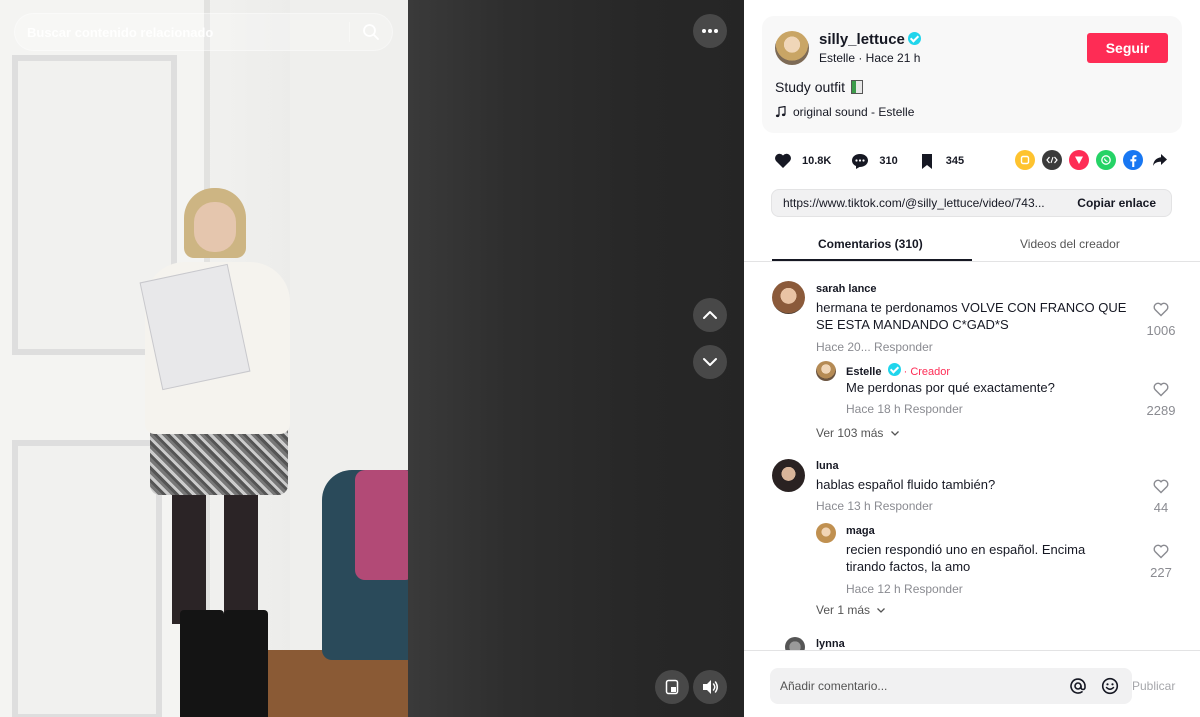 The width and height of the screenshot is (1200, 717). Describe the element at coordinates (860, 531) in the screenshot. I see `reply-username: maga` at that location.